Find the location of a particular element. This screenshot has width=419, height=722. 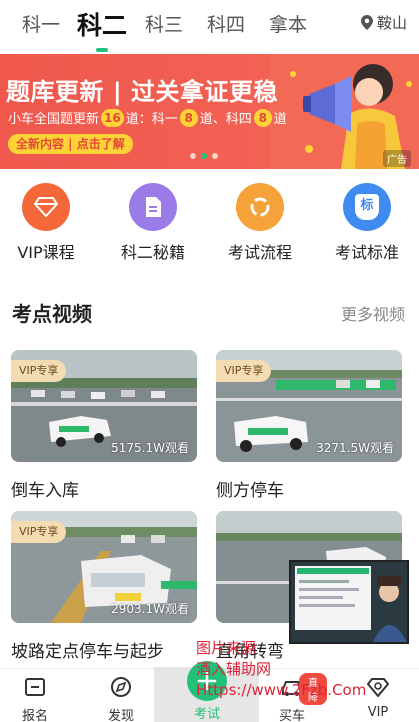

view-count: 3271.5W观看 is located at coordinates (355, 448).